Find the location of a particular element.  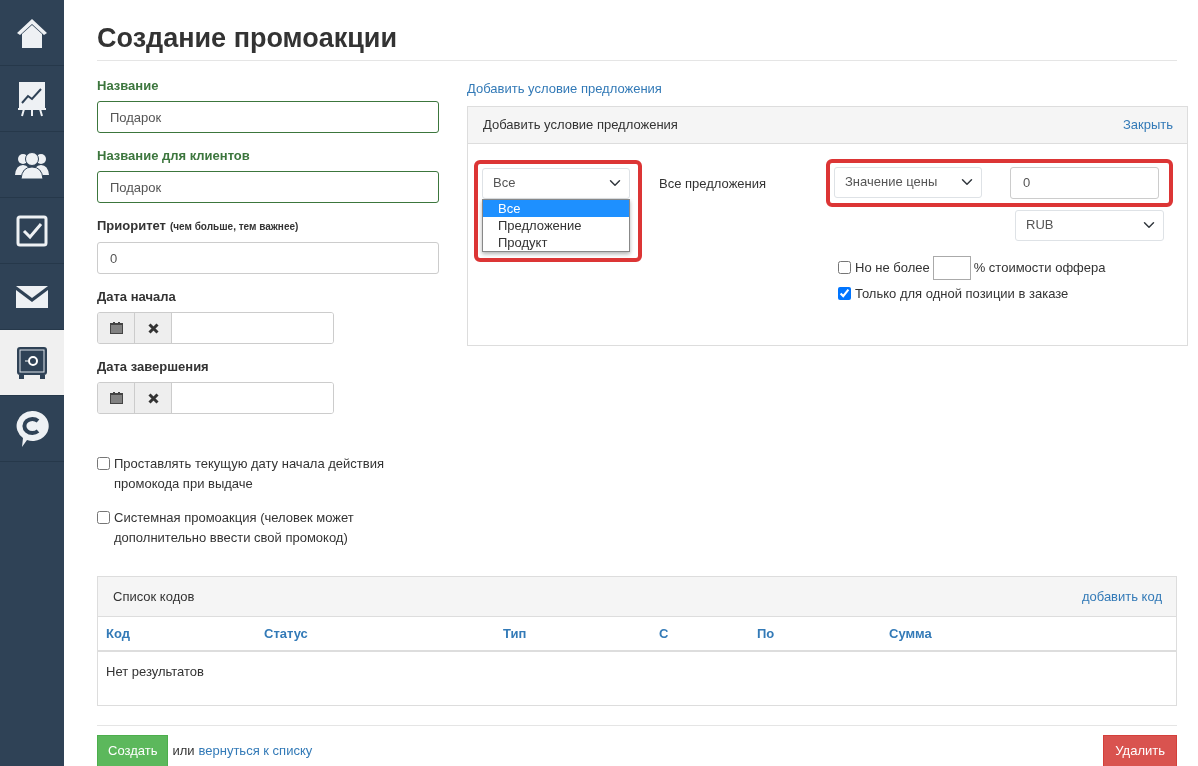

price-field: 0 is located at coordinates (1084, 182).